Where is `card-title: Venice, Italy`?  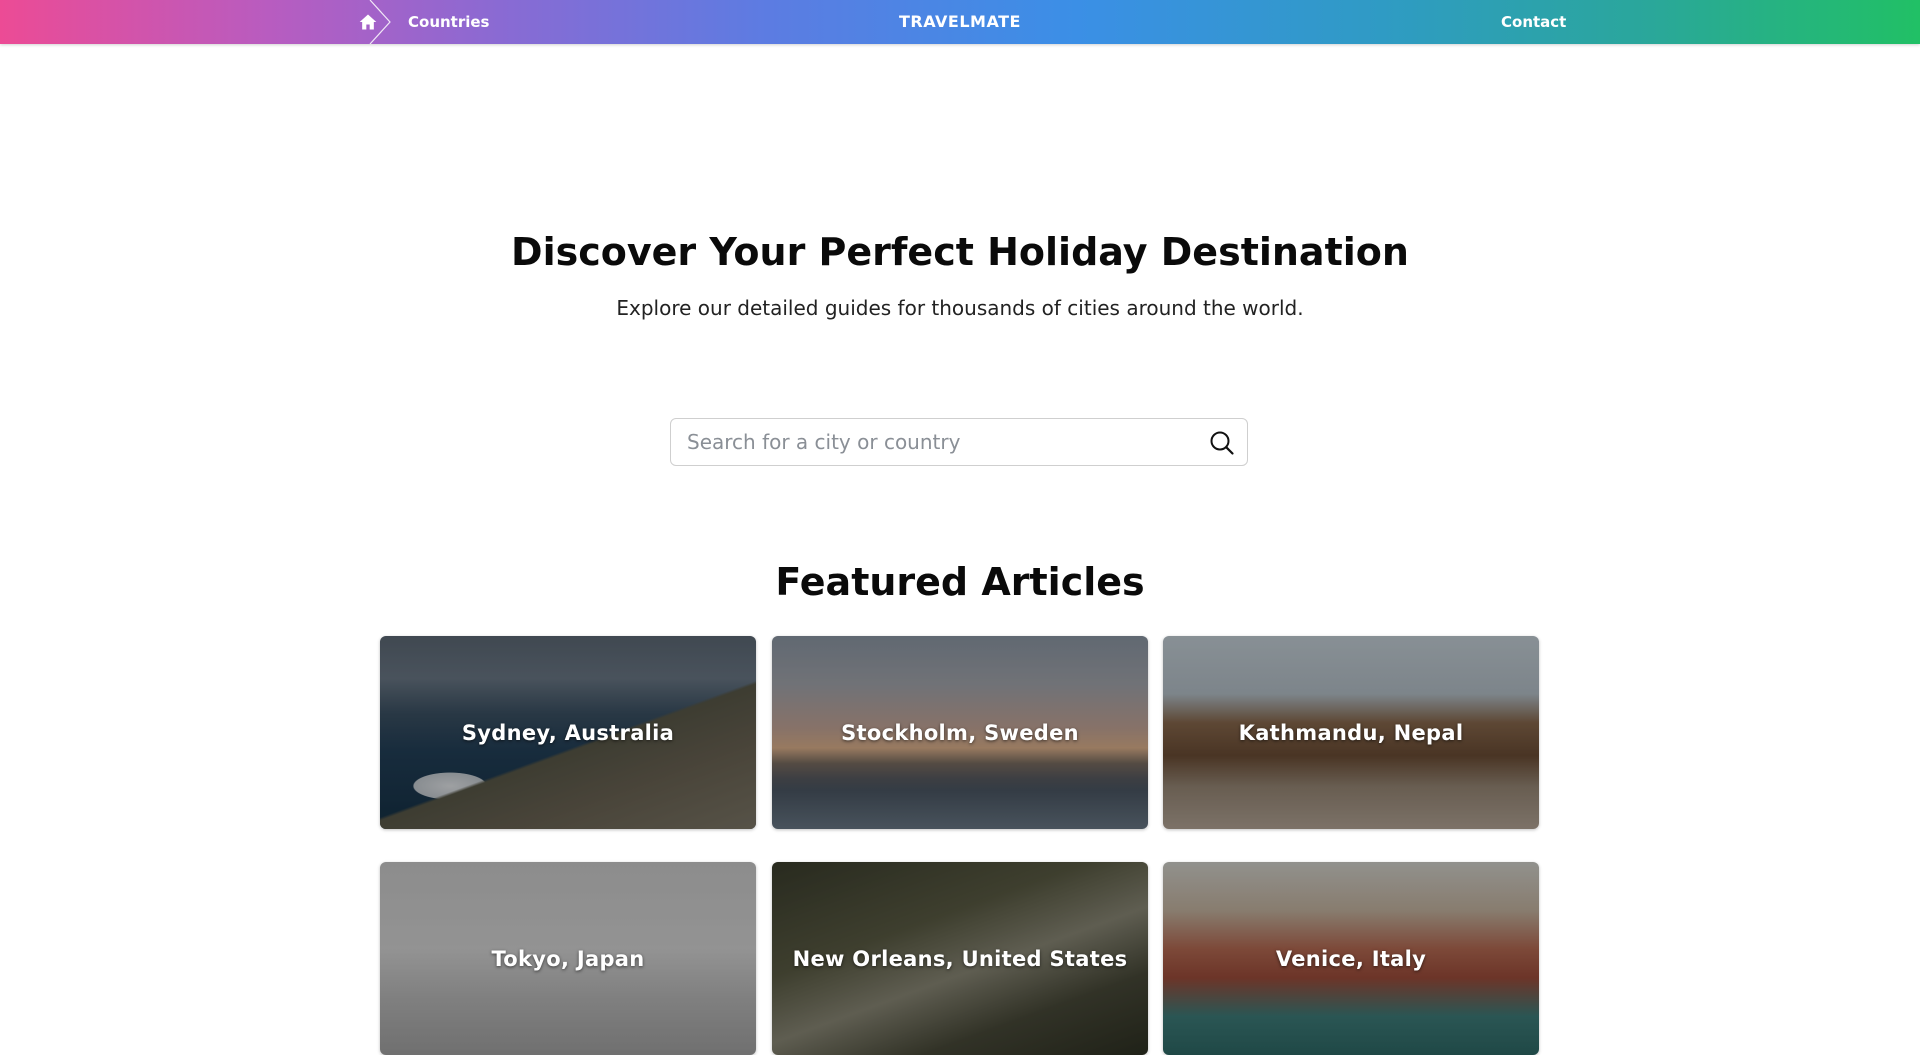 card-title: Venice, Italy is located at coordinates (1351, 958).